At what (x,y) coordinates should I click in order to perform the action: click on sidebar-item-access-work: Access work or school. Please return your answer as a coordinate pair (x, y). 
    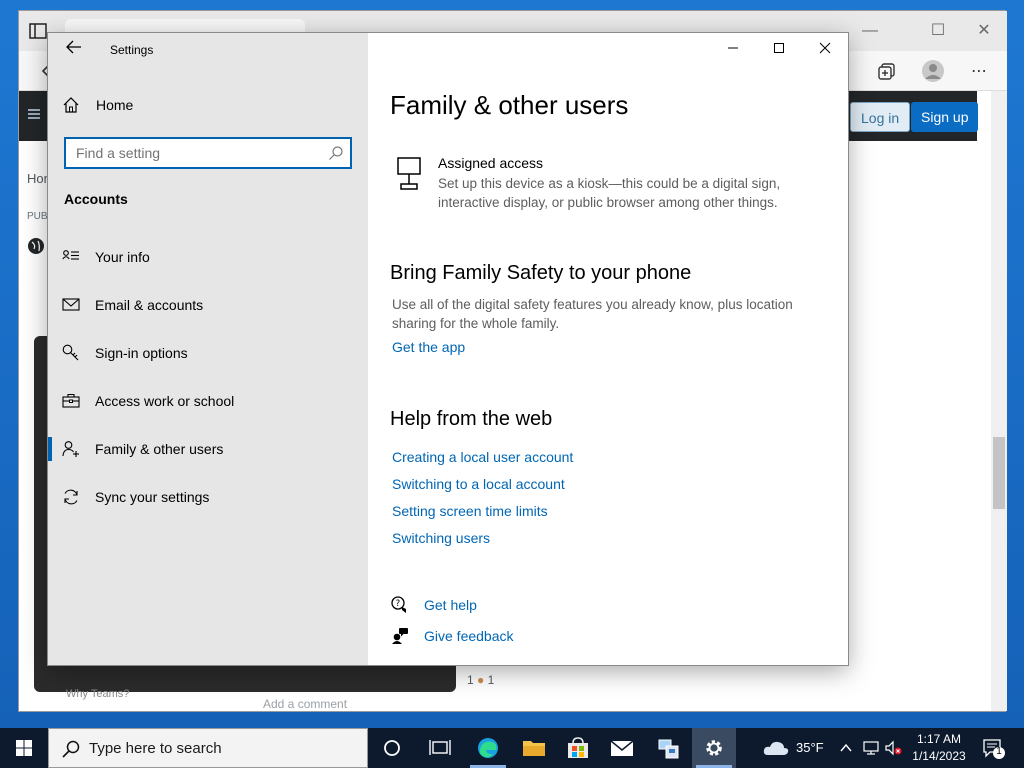
    Looking at the image, I should click on (208, 402).